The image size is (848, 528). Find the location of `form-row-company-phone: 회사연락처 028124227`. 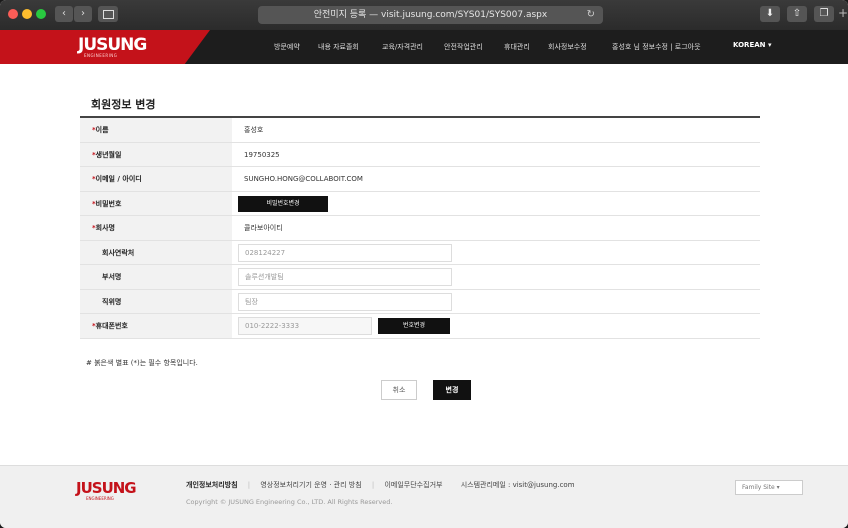

form-row-company-phone: 회사연락처 028124227 is located at coordinates (420, 252).